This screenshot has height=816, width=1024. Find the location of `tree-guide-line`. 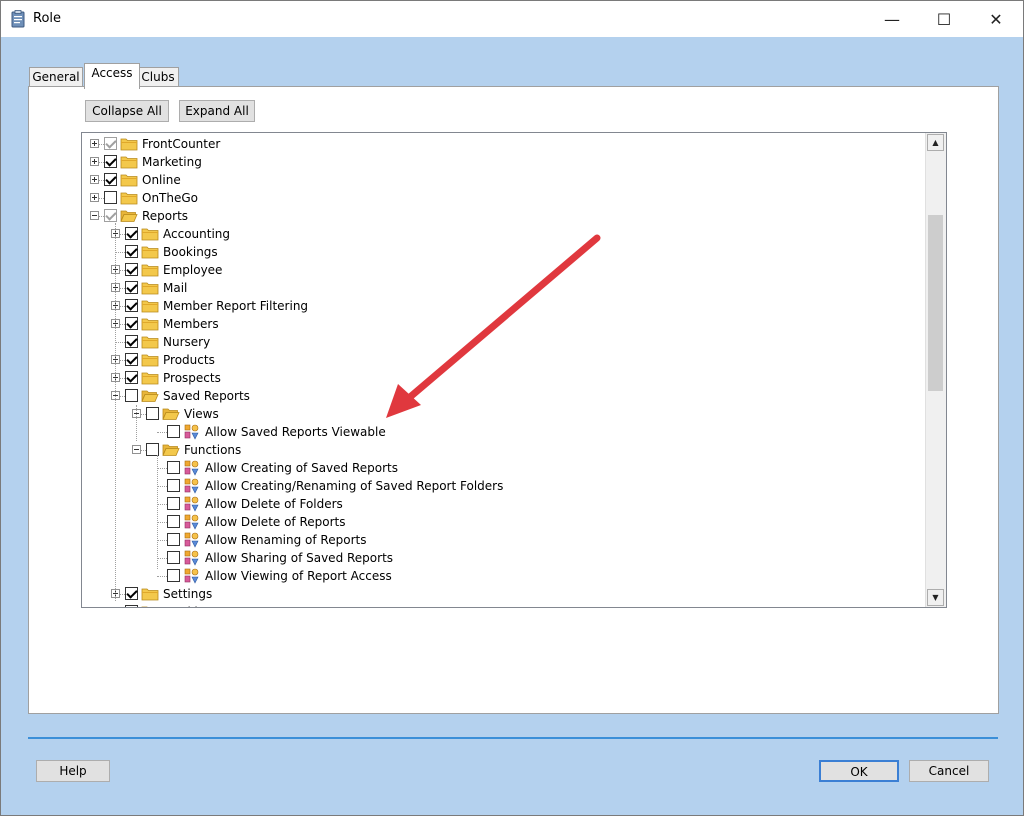

tree-guide-line is located at coordinates (158, 512).